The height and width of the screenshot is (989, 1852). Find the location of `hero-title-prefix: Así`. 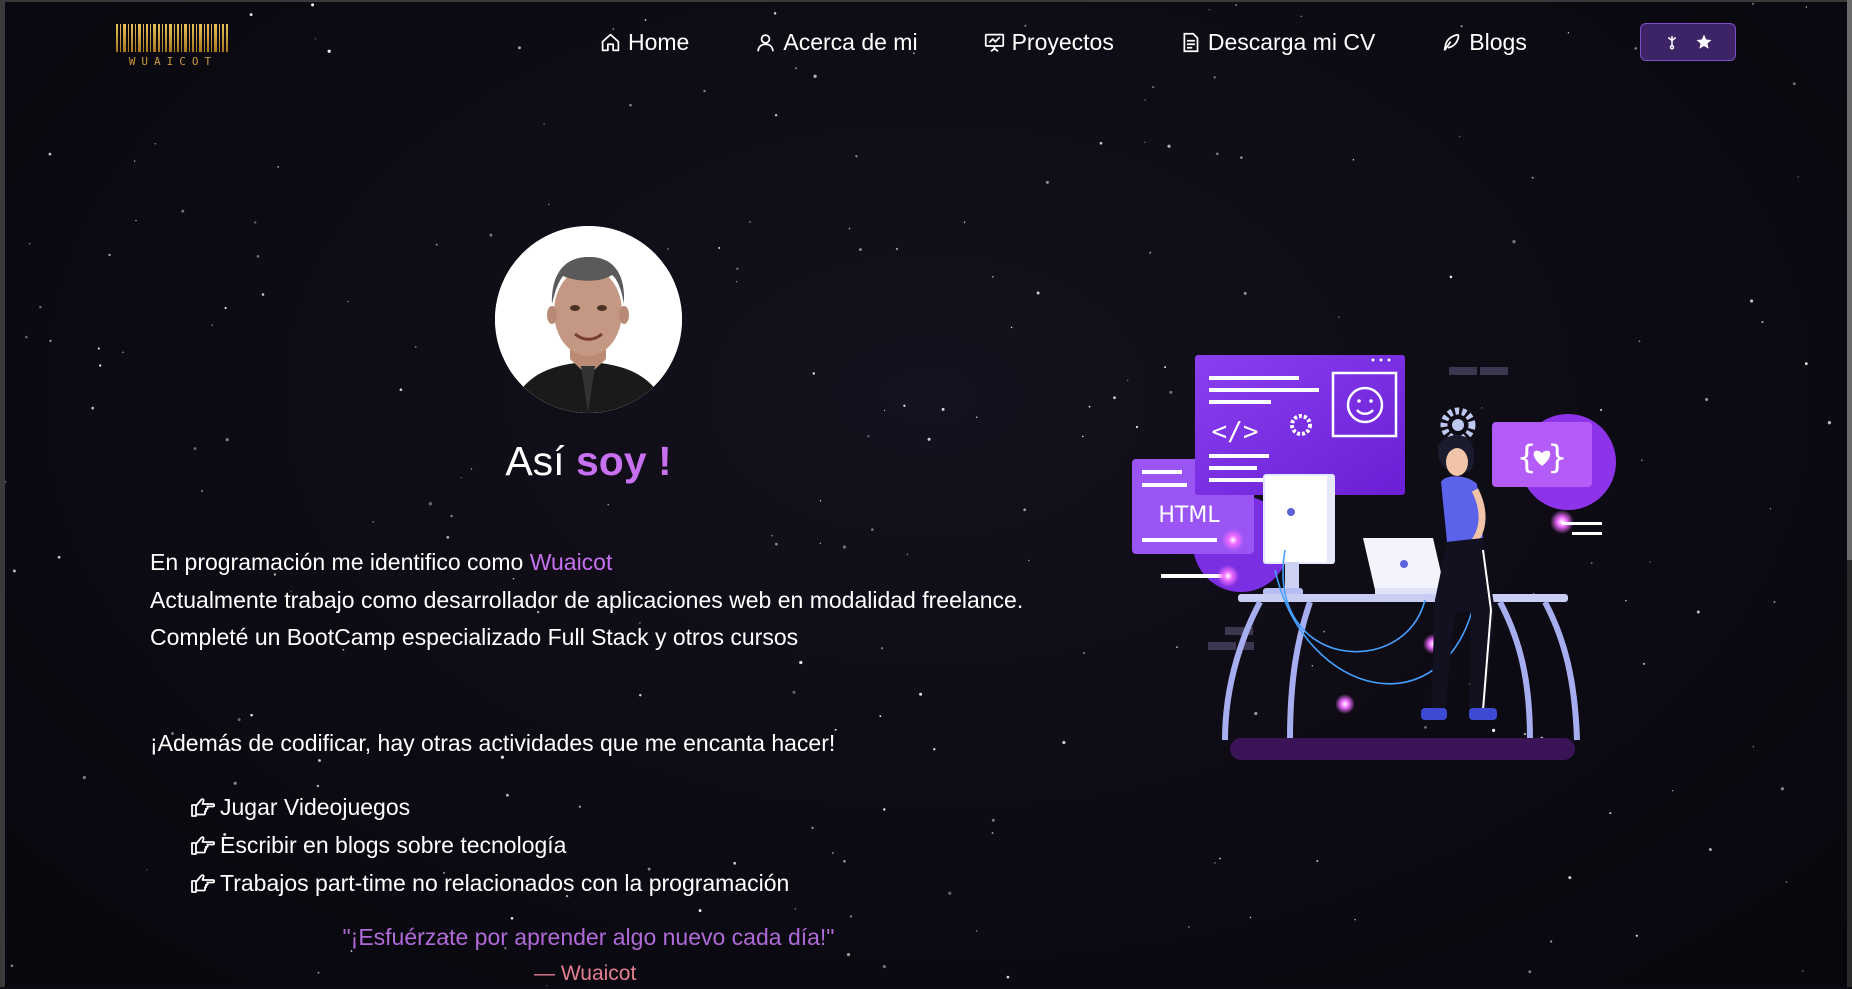

hero-title-prefix: Así is located at coordinates (535, 461).